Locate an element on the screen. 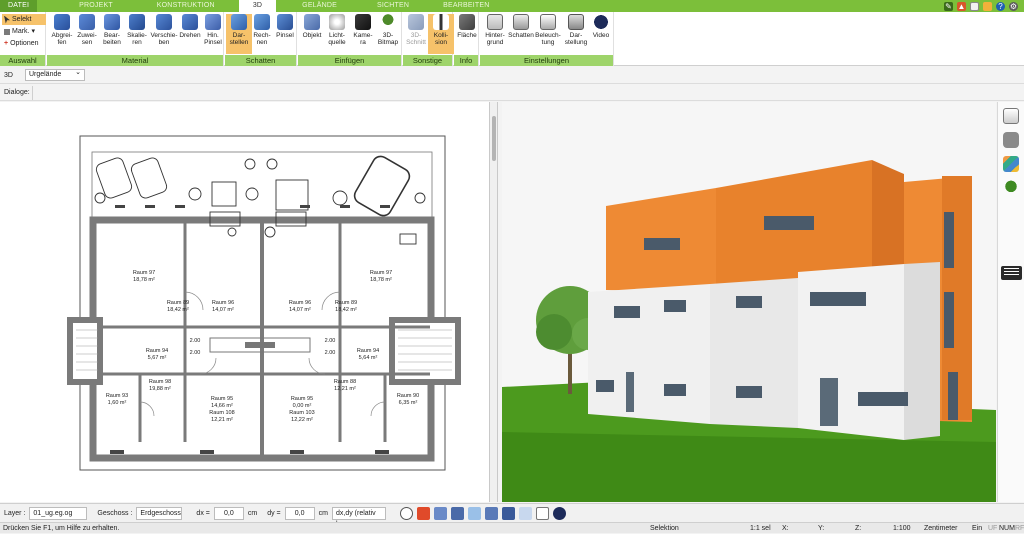  status-y: Y: is located at coordinates (821, 528).